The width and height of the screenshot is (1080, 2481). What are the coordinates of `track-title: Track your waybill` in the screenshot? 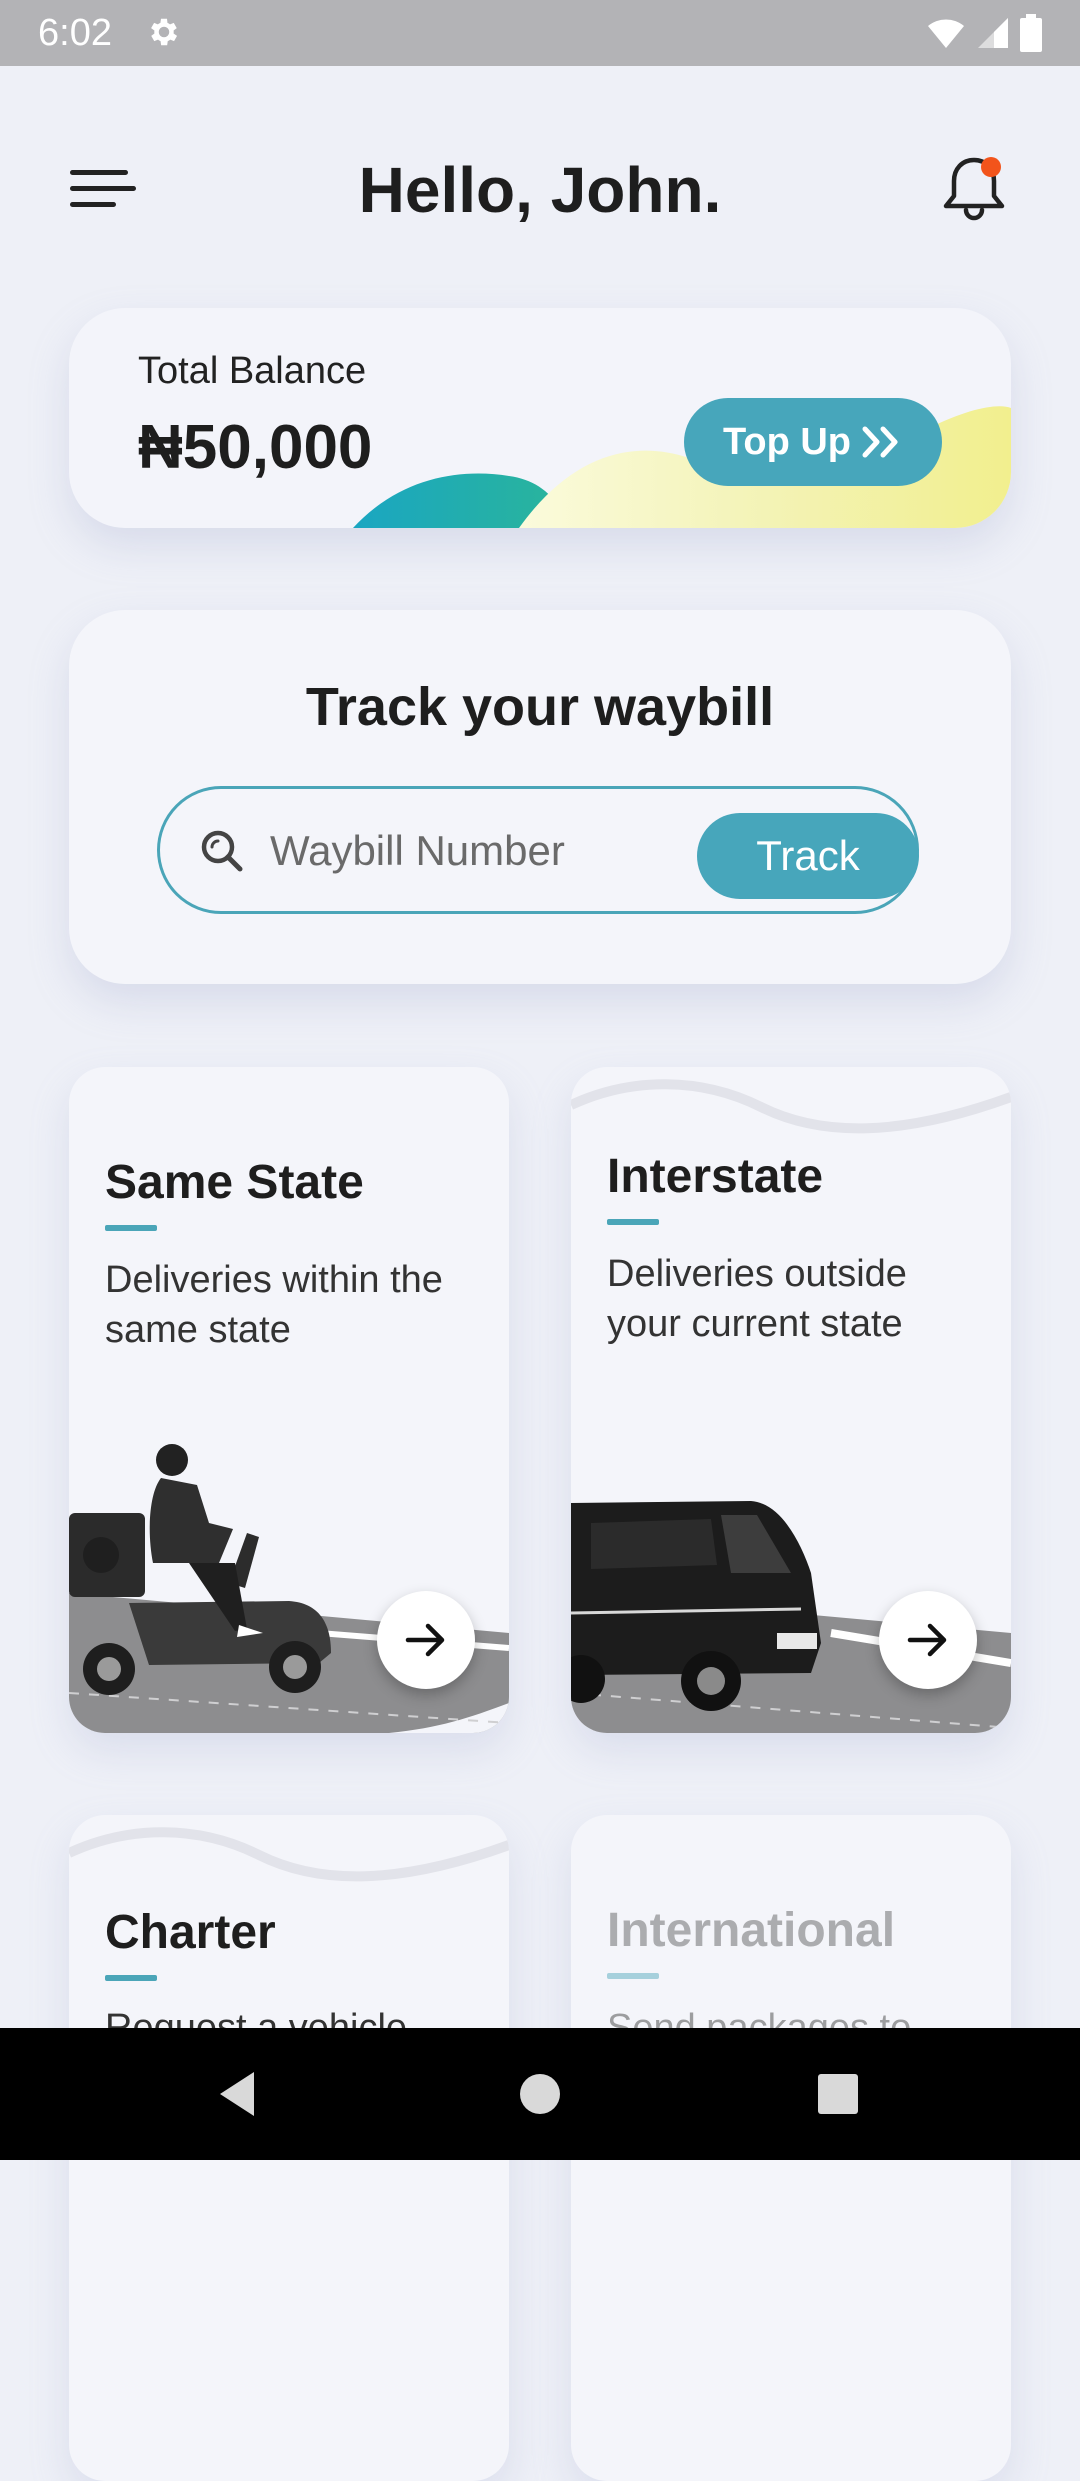 It's located at (540, 707).